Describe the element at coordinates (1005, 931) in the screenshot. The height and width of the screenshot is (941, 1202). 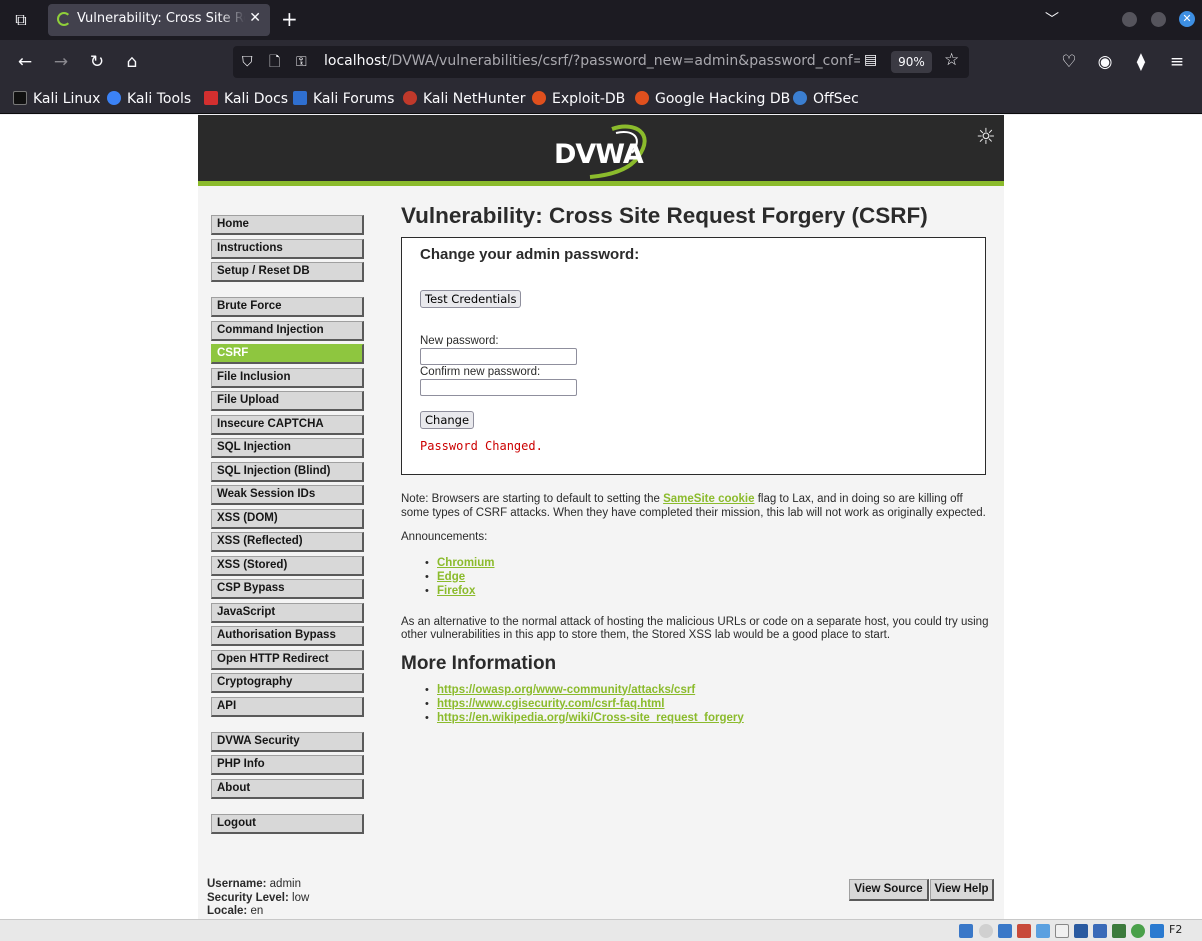
I see `audio-icon` at that location.